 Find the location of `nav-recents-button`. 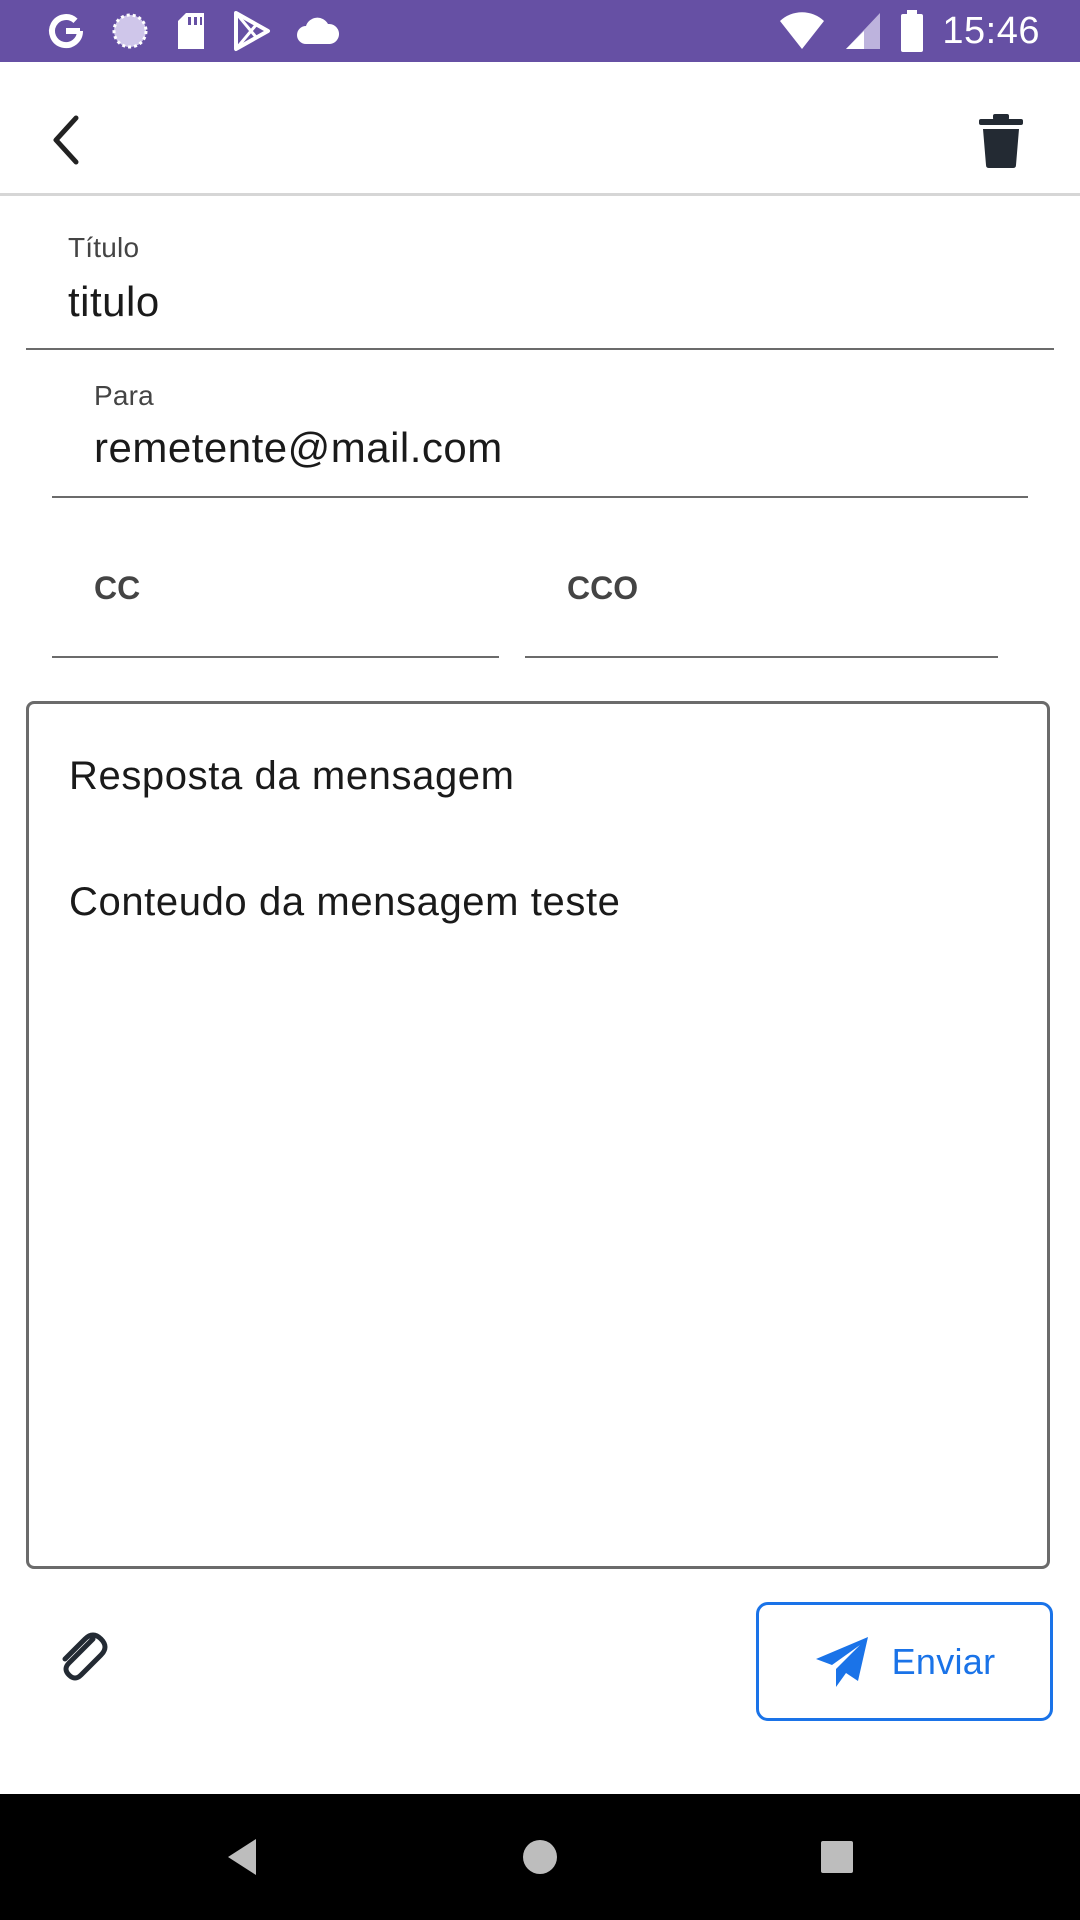

nav-recents-button is located at coordinates (837, 1857).